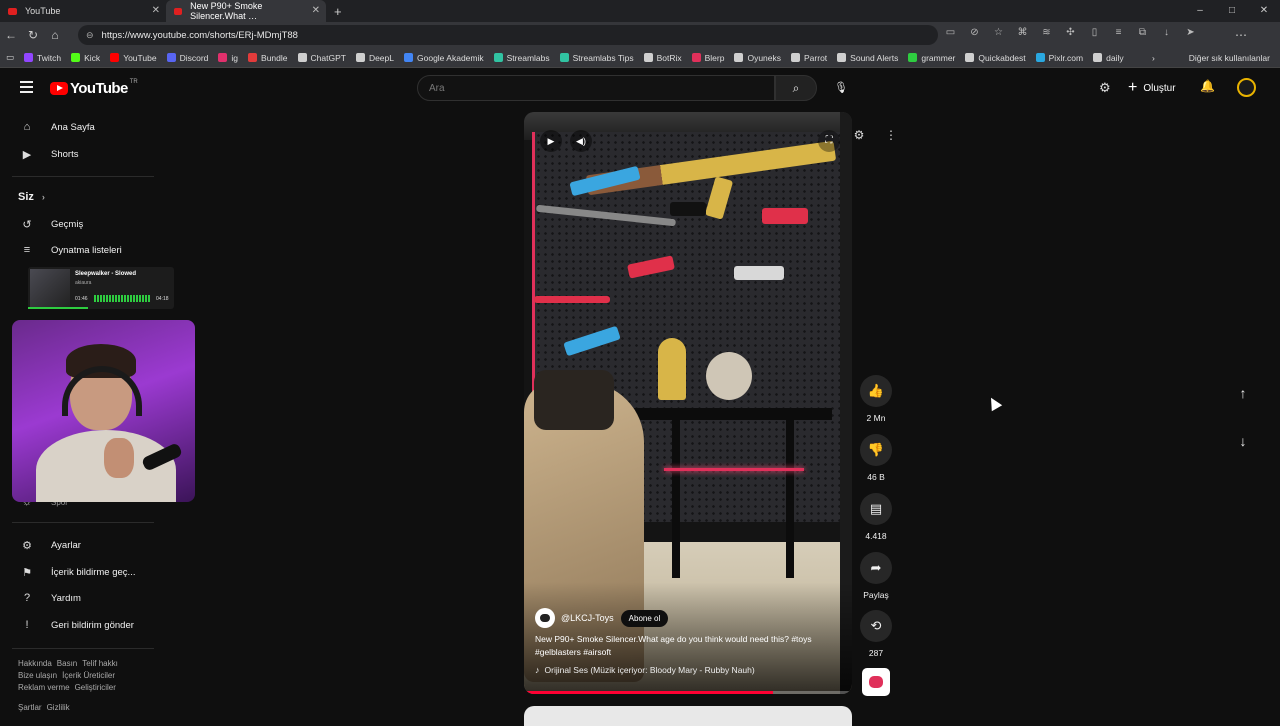 The height and width of the screenshot is (726, 1280). Describe the element at coordinates (90, 35) in the screenshot. I see `site-info-icon: ⊖` at that location.